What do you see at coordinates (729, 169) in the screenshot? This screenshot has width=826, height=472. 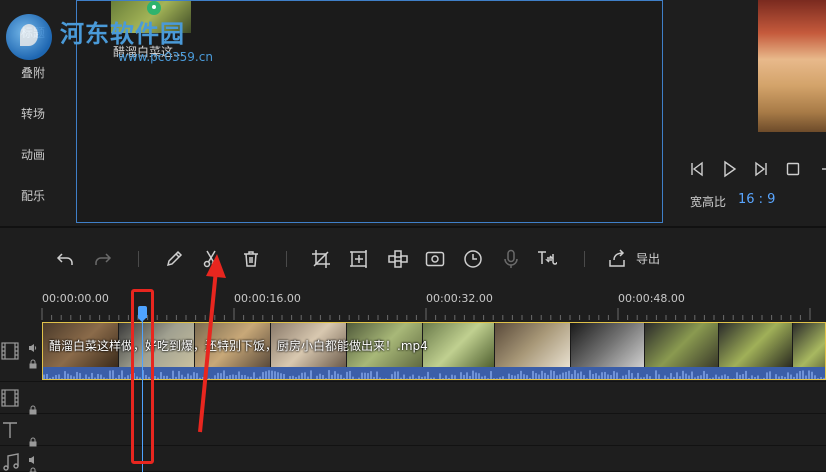 I see `play-icon` at bounding box center [729, 169].